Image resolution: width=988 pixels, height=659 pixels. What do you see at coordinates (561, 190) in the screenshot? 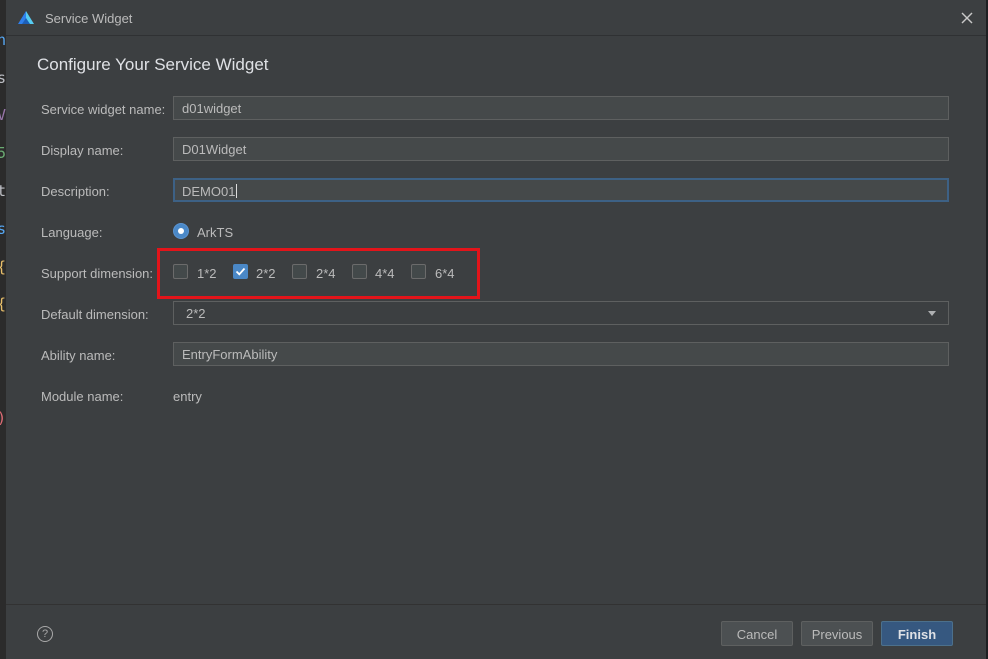
I see `description-input: DEMO01` at bounding box center [561, 190].